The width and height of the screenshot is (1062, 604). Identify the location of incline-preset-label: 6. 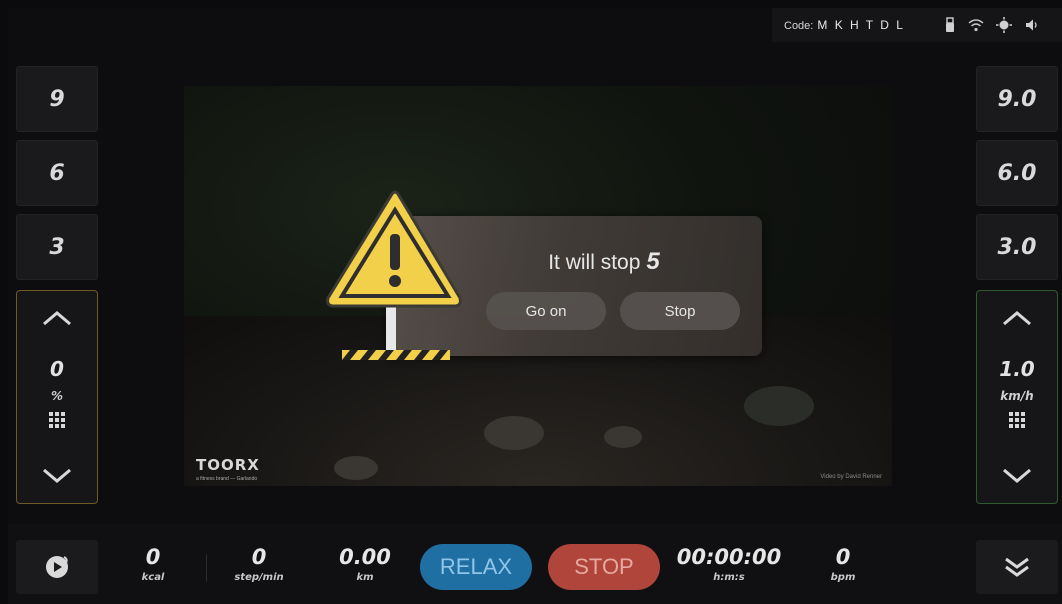
(57, 173).